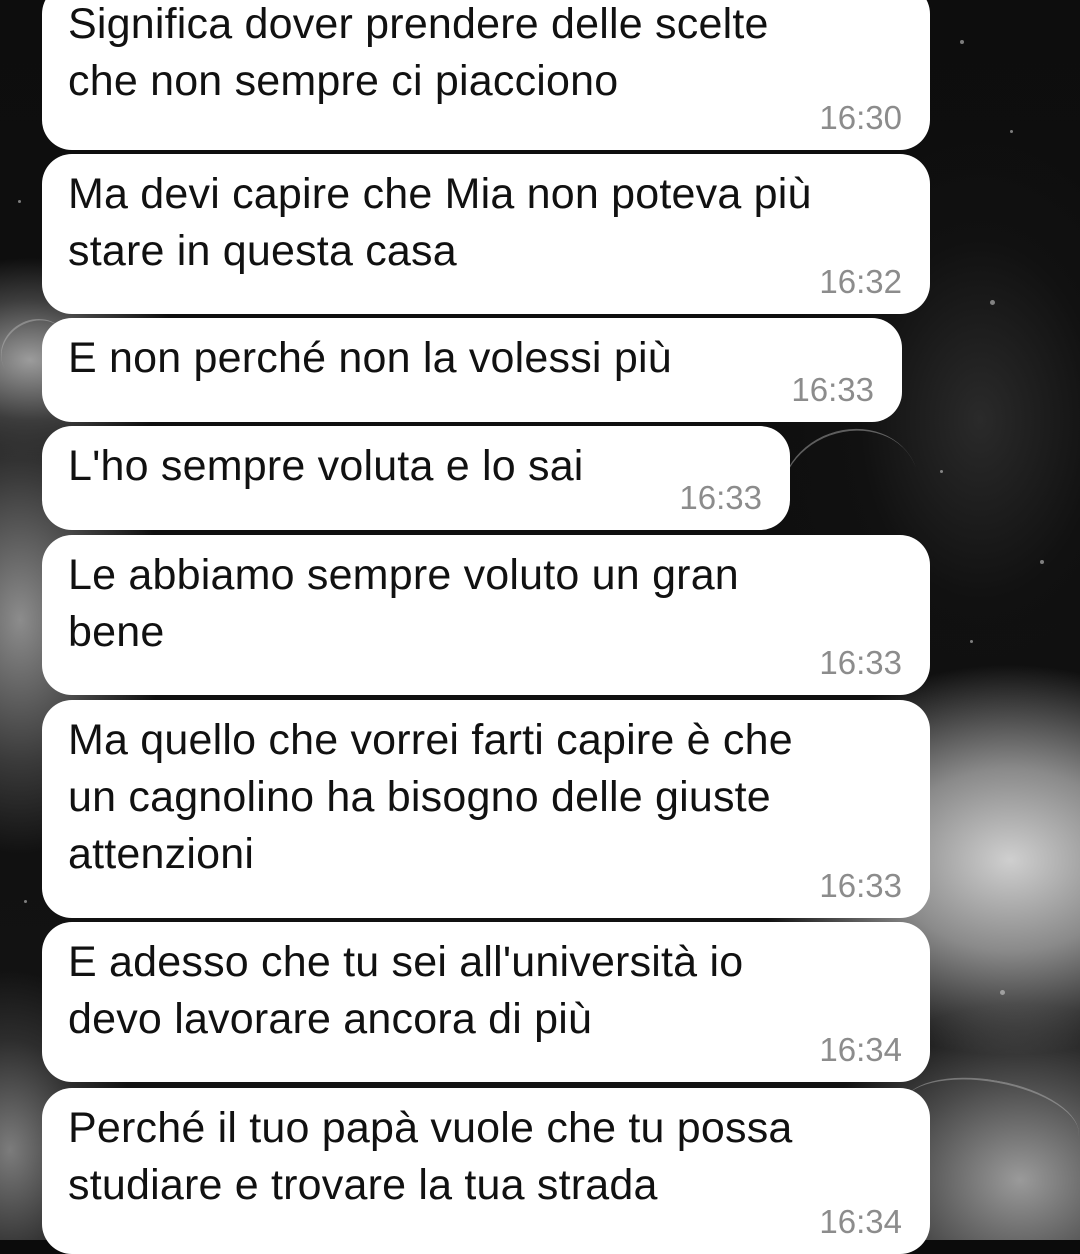  What do you see at coordinates (860, 281) in the screenshot?
I see `message-timestamp: 16:32` at bounding box center [860, 281].